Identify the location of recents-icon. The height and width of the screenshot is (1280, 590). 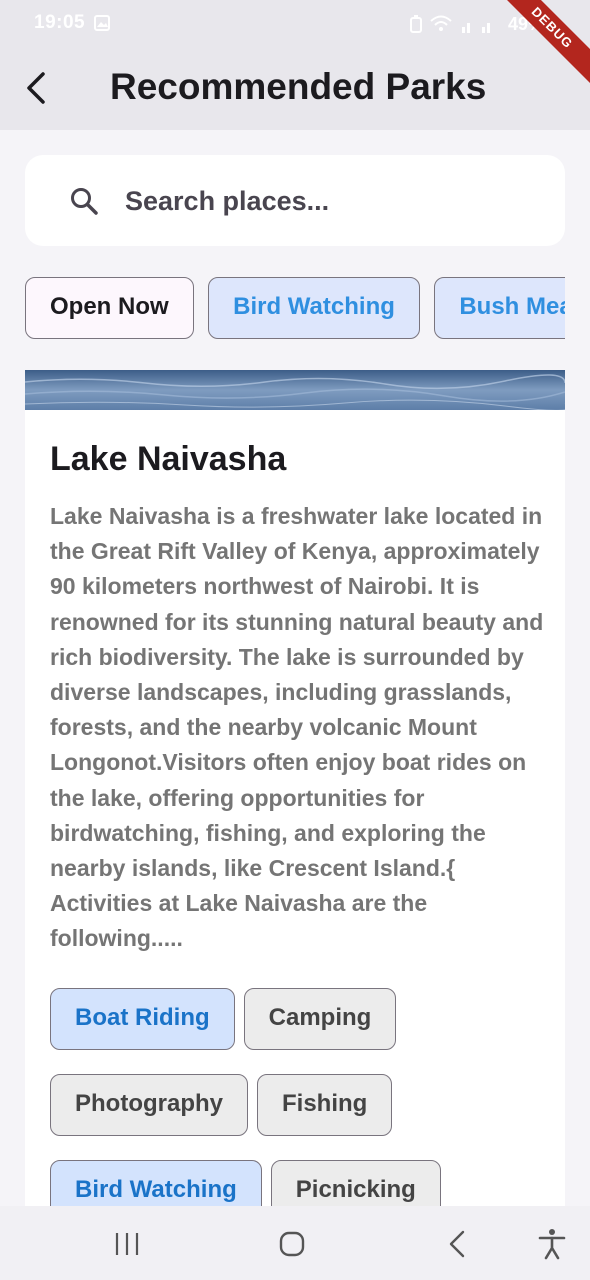
(127, 1244).